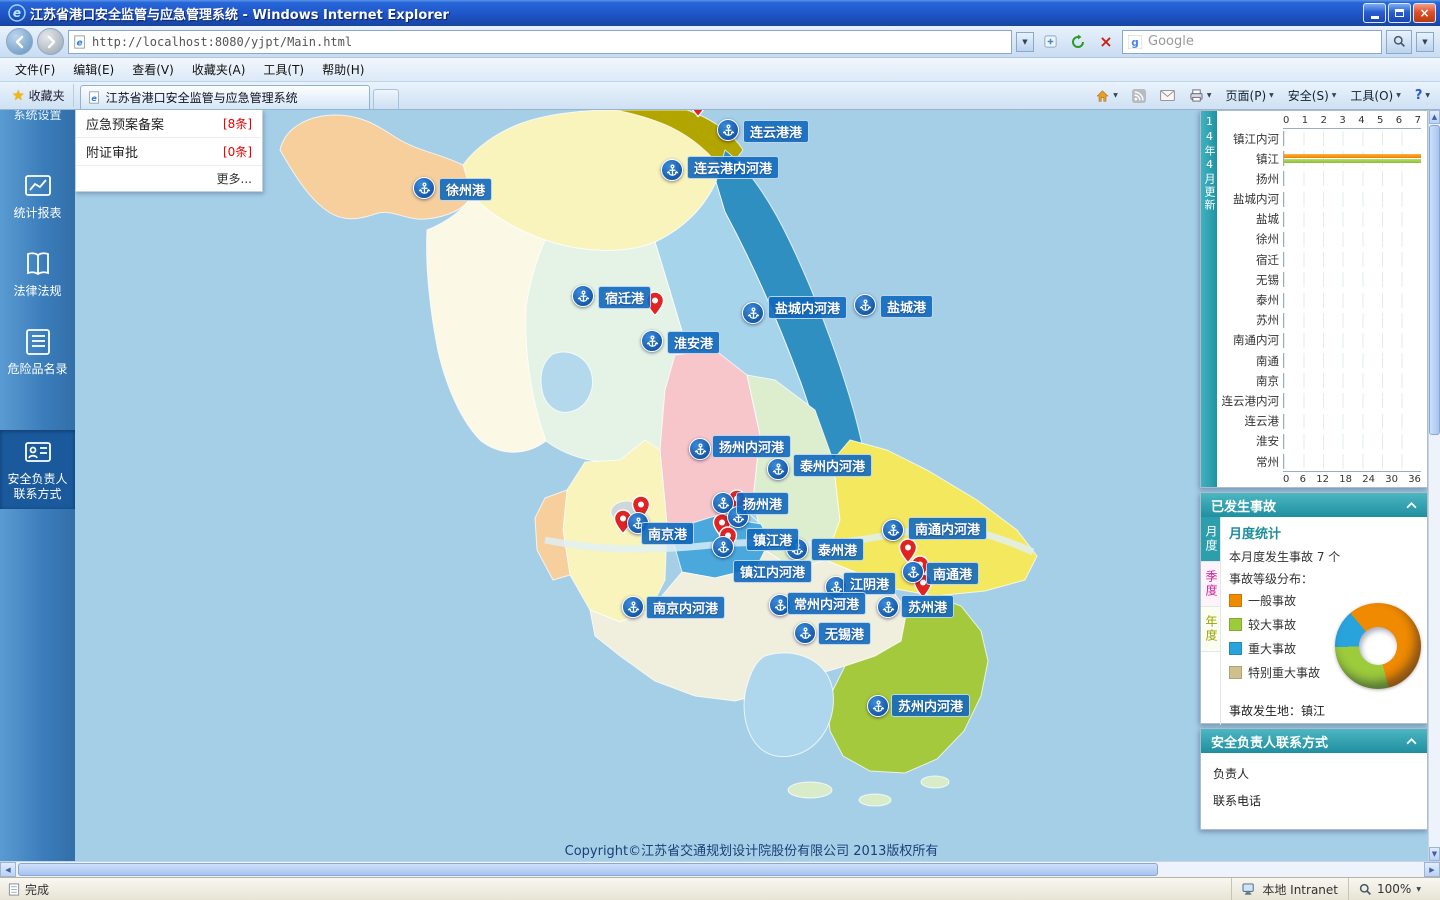  I want to click on port-label: 常州内河港, so click(827, 603).